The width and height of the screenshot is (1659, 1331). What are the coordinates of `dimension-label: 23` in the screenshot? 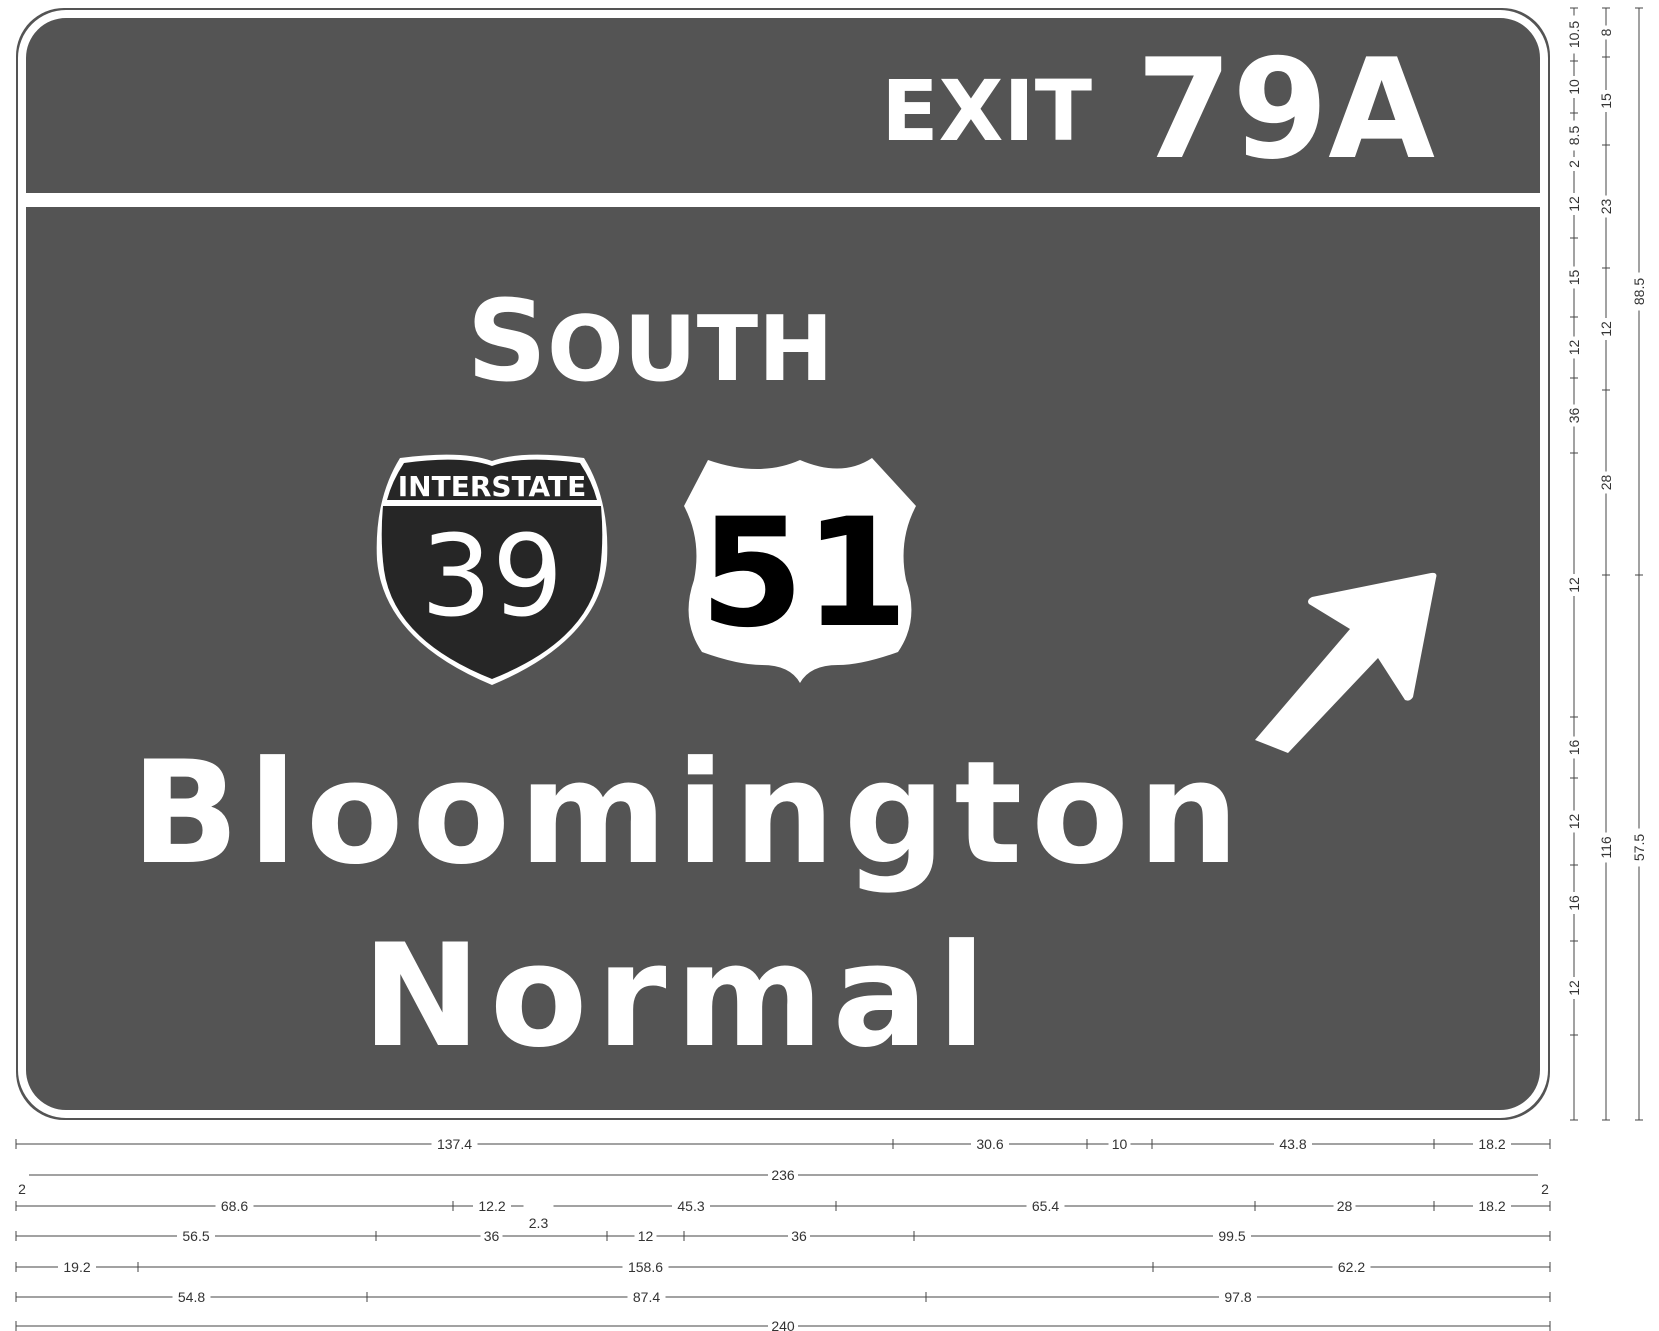 It's located at (1606, 207).